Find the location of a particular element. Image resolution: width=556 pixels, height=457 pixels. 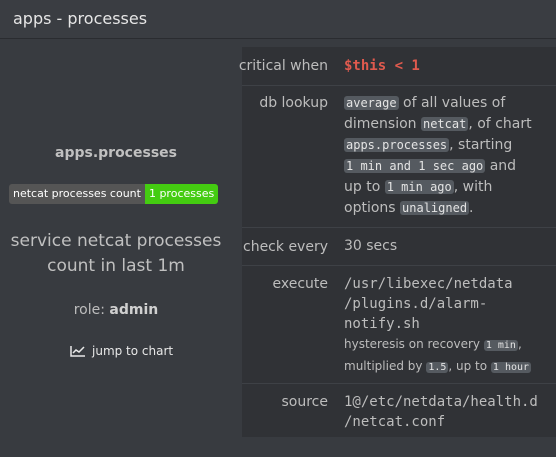

source-value: 1@/etc/netdata/health.d /netcat.conf is located at coordinates (444, 412).